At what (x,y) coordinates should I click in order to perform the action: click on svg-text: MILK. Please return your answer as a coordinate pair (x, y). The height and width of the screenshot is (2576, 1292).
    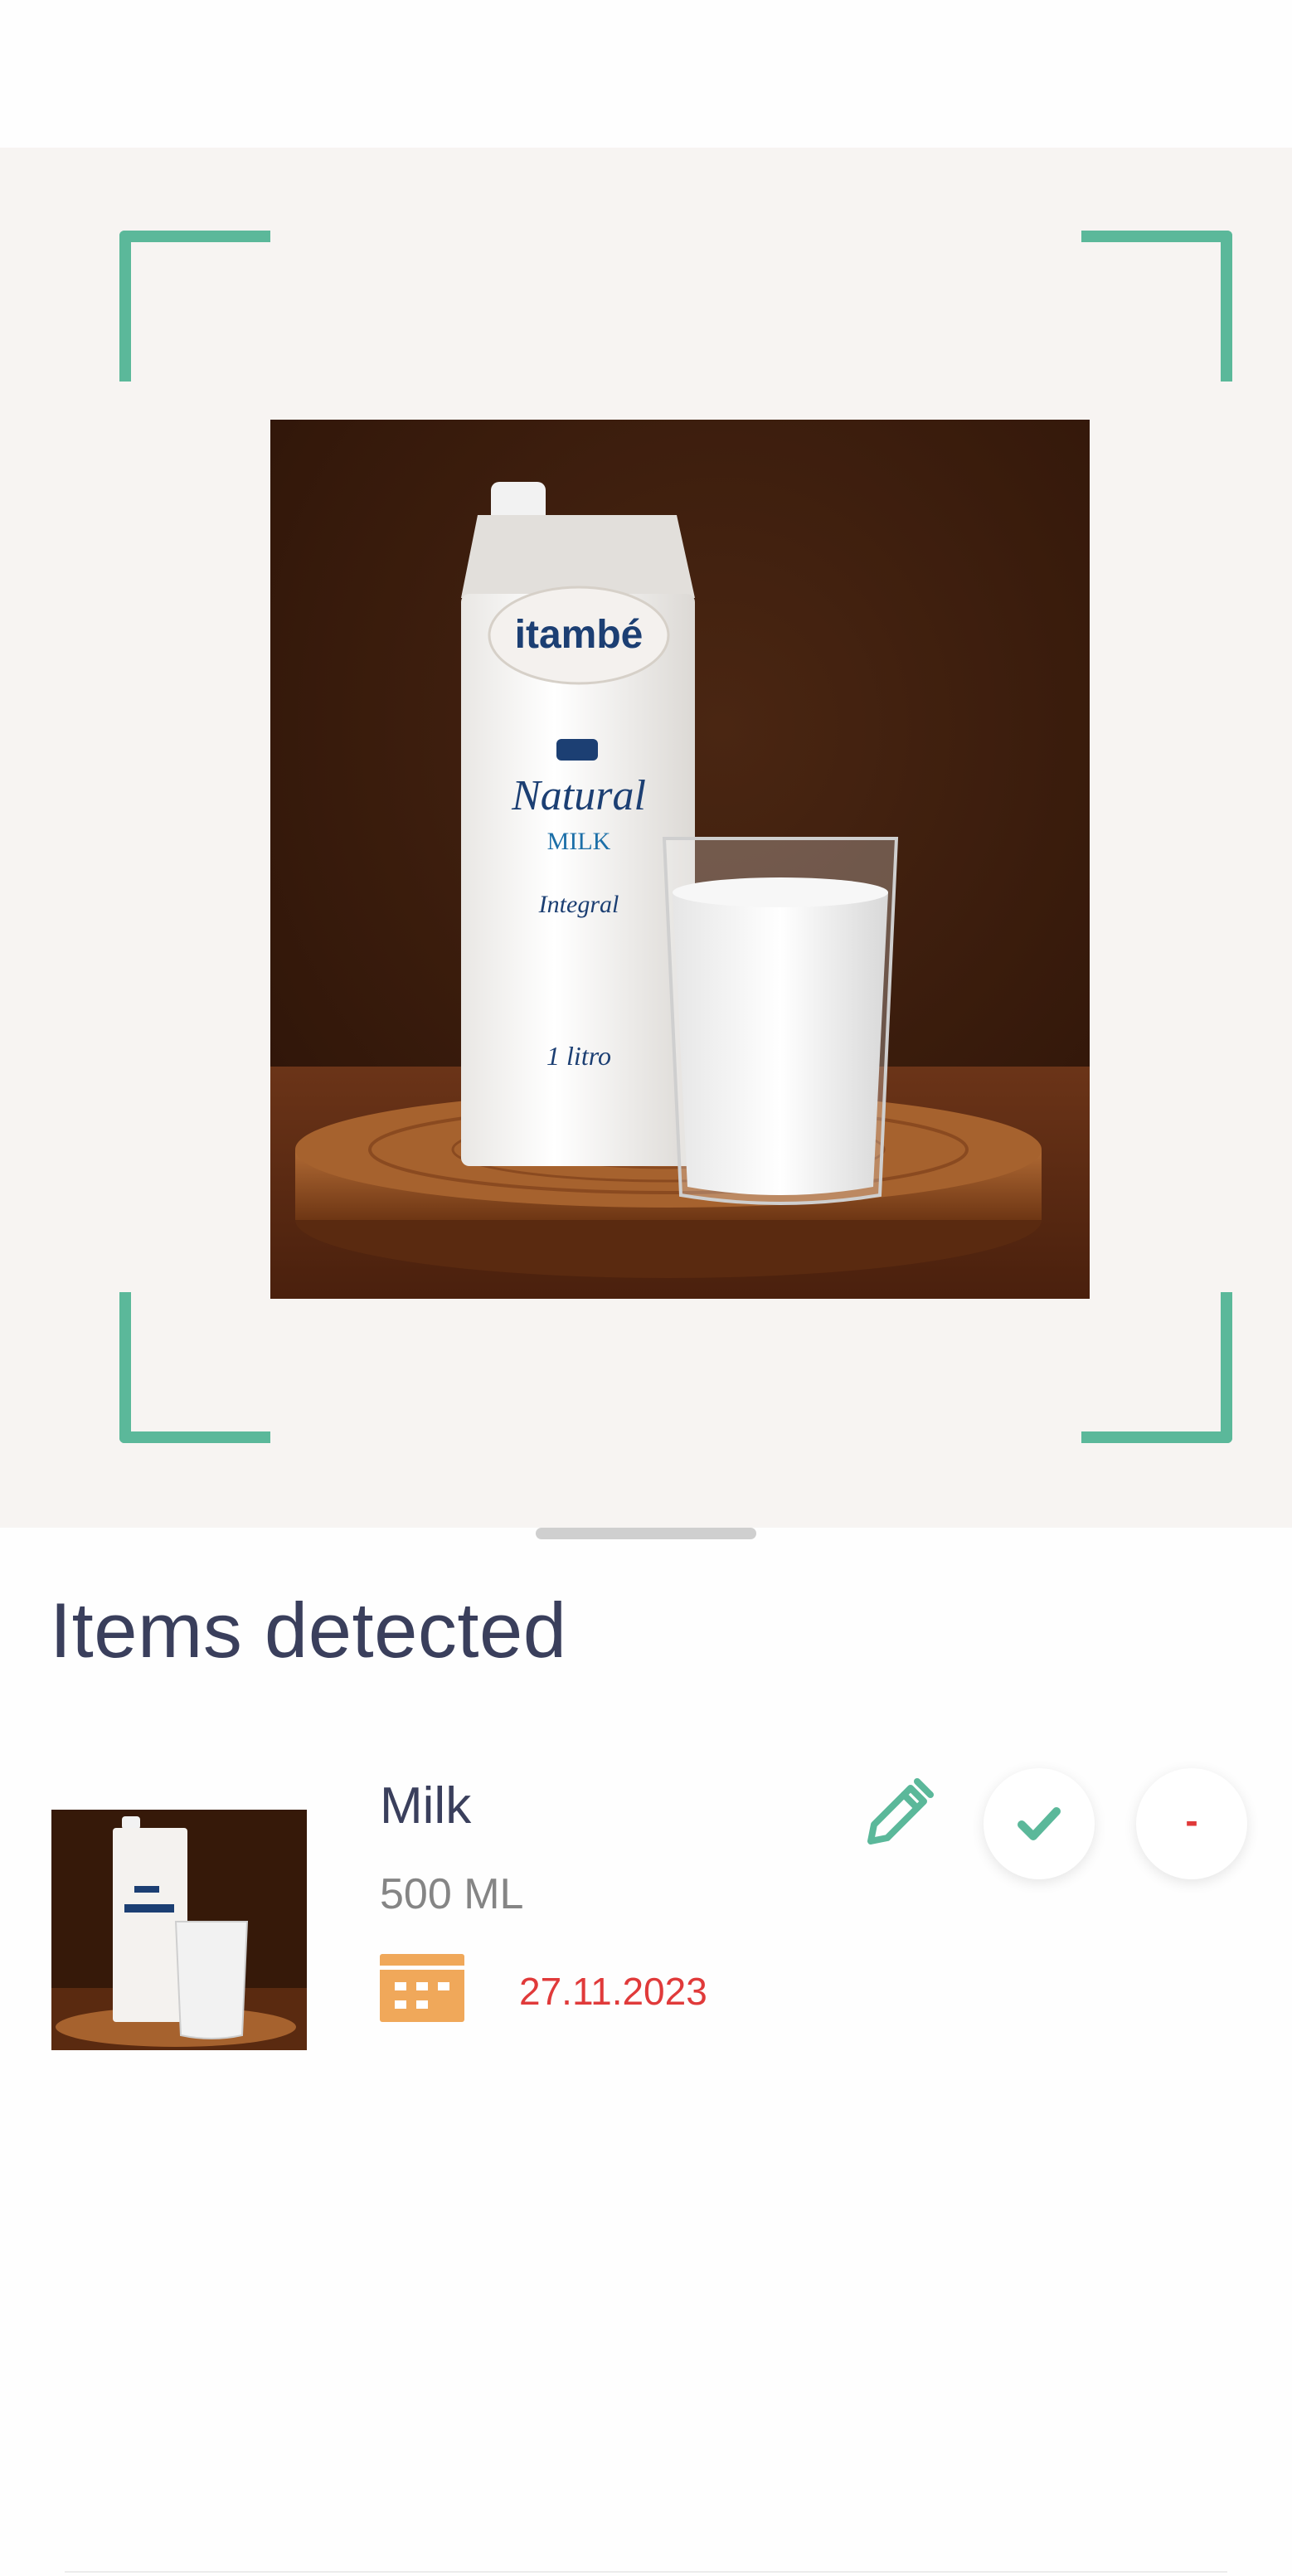
    Looking at the image, I should click on (579, 841).